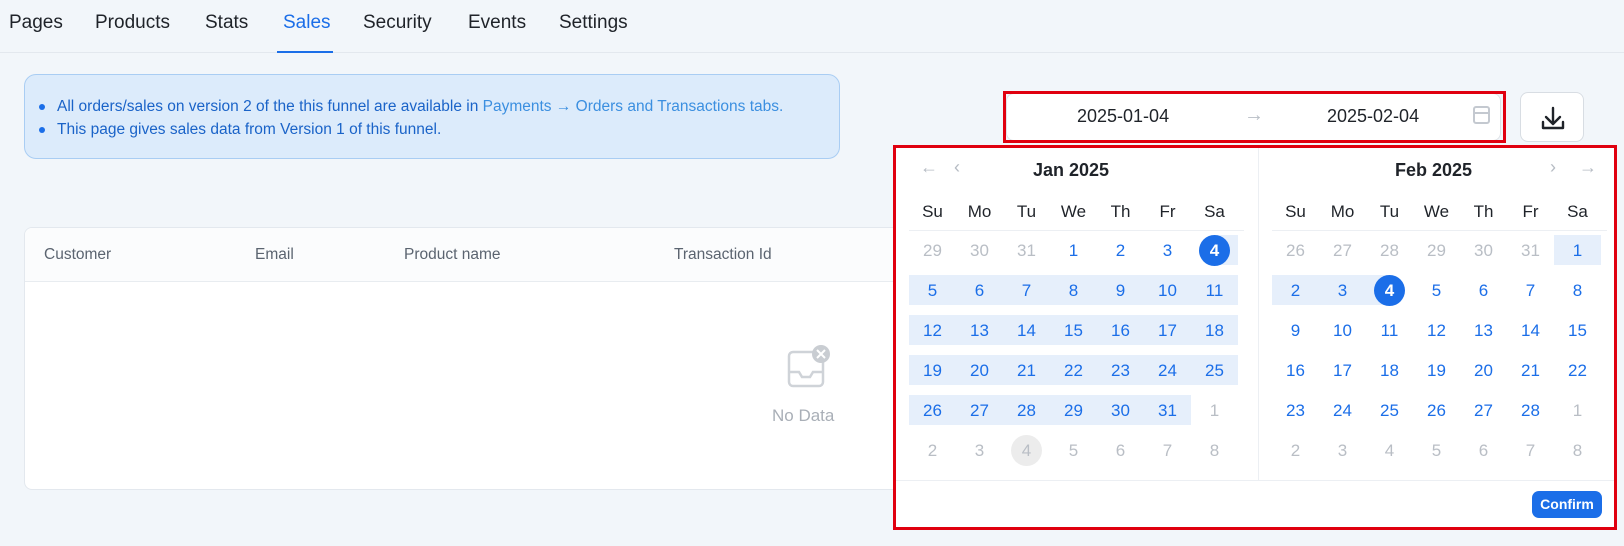 The image size is (1624, 546). Describe the element at coordinates (1552, 117) in the screenshot. I see `download-button` at that location.